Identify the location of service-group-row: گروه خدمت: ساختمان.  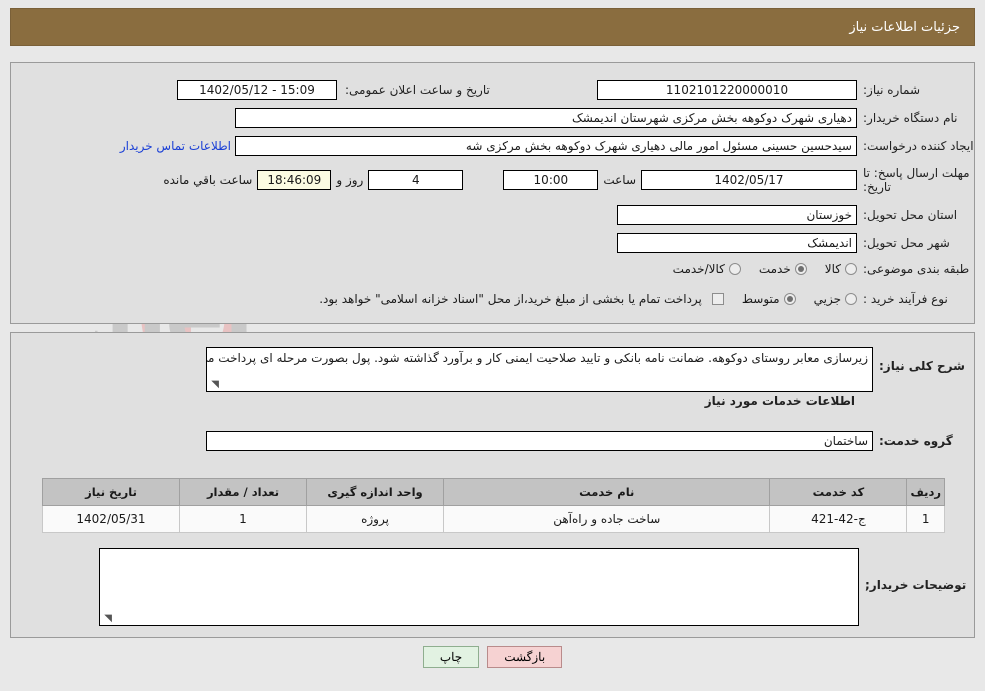
(576, 441).